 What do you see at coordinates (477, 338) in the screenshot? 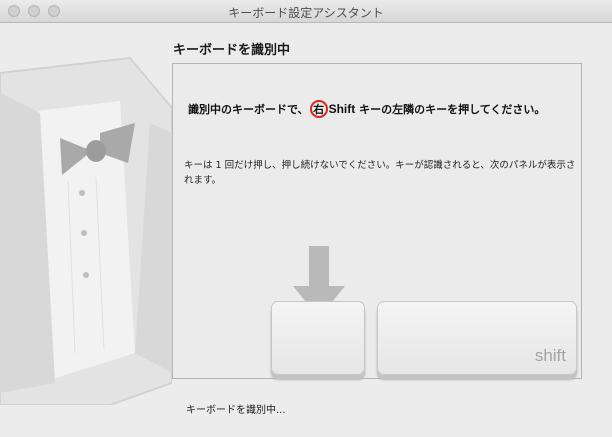
I see `shift-key: shift` at bounding box center [477, 338].